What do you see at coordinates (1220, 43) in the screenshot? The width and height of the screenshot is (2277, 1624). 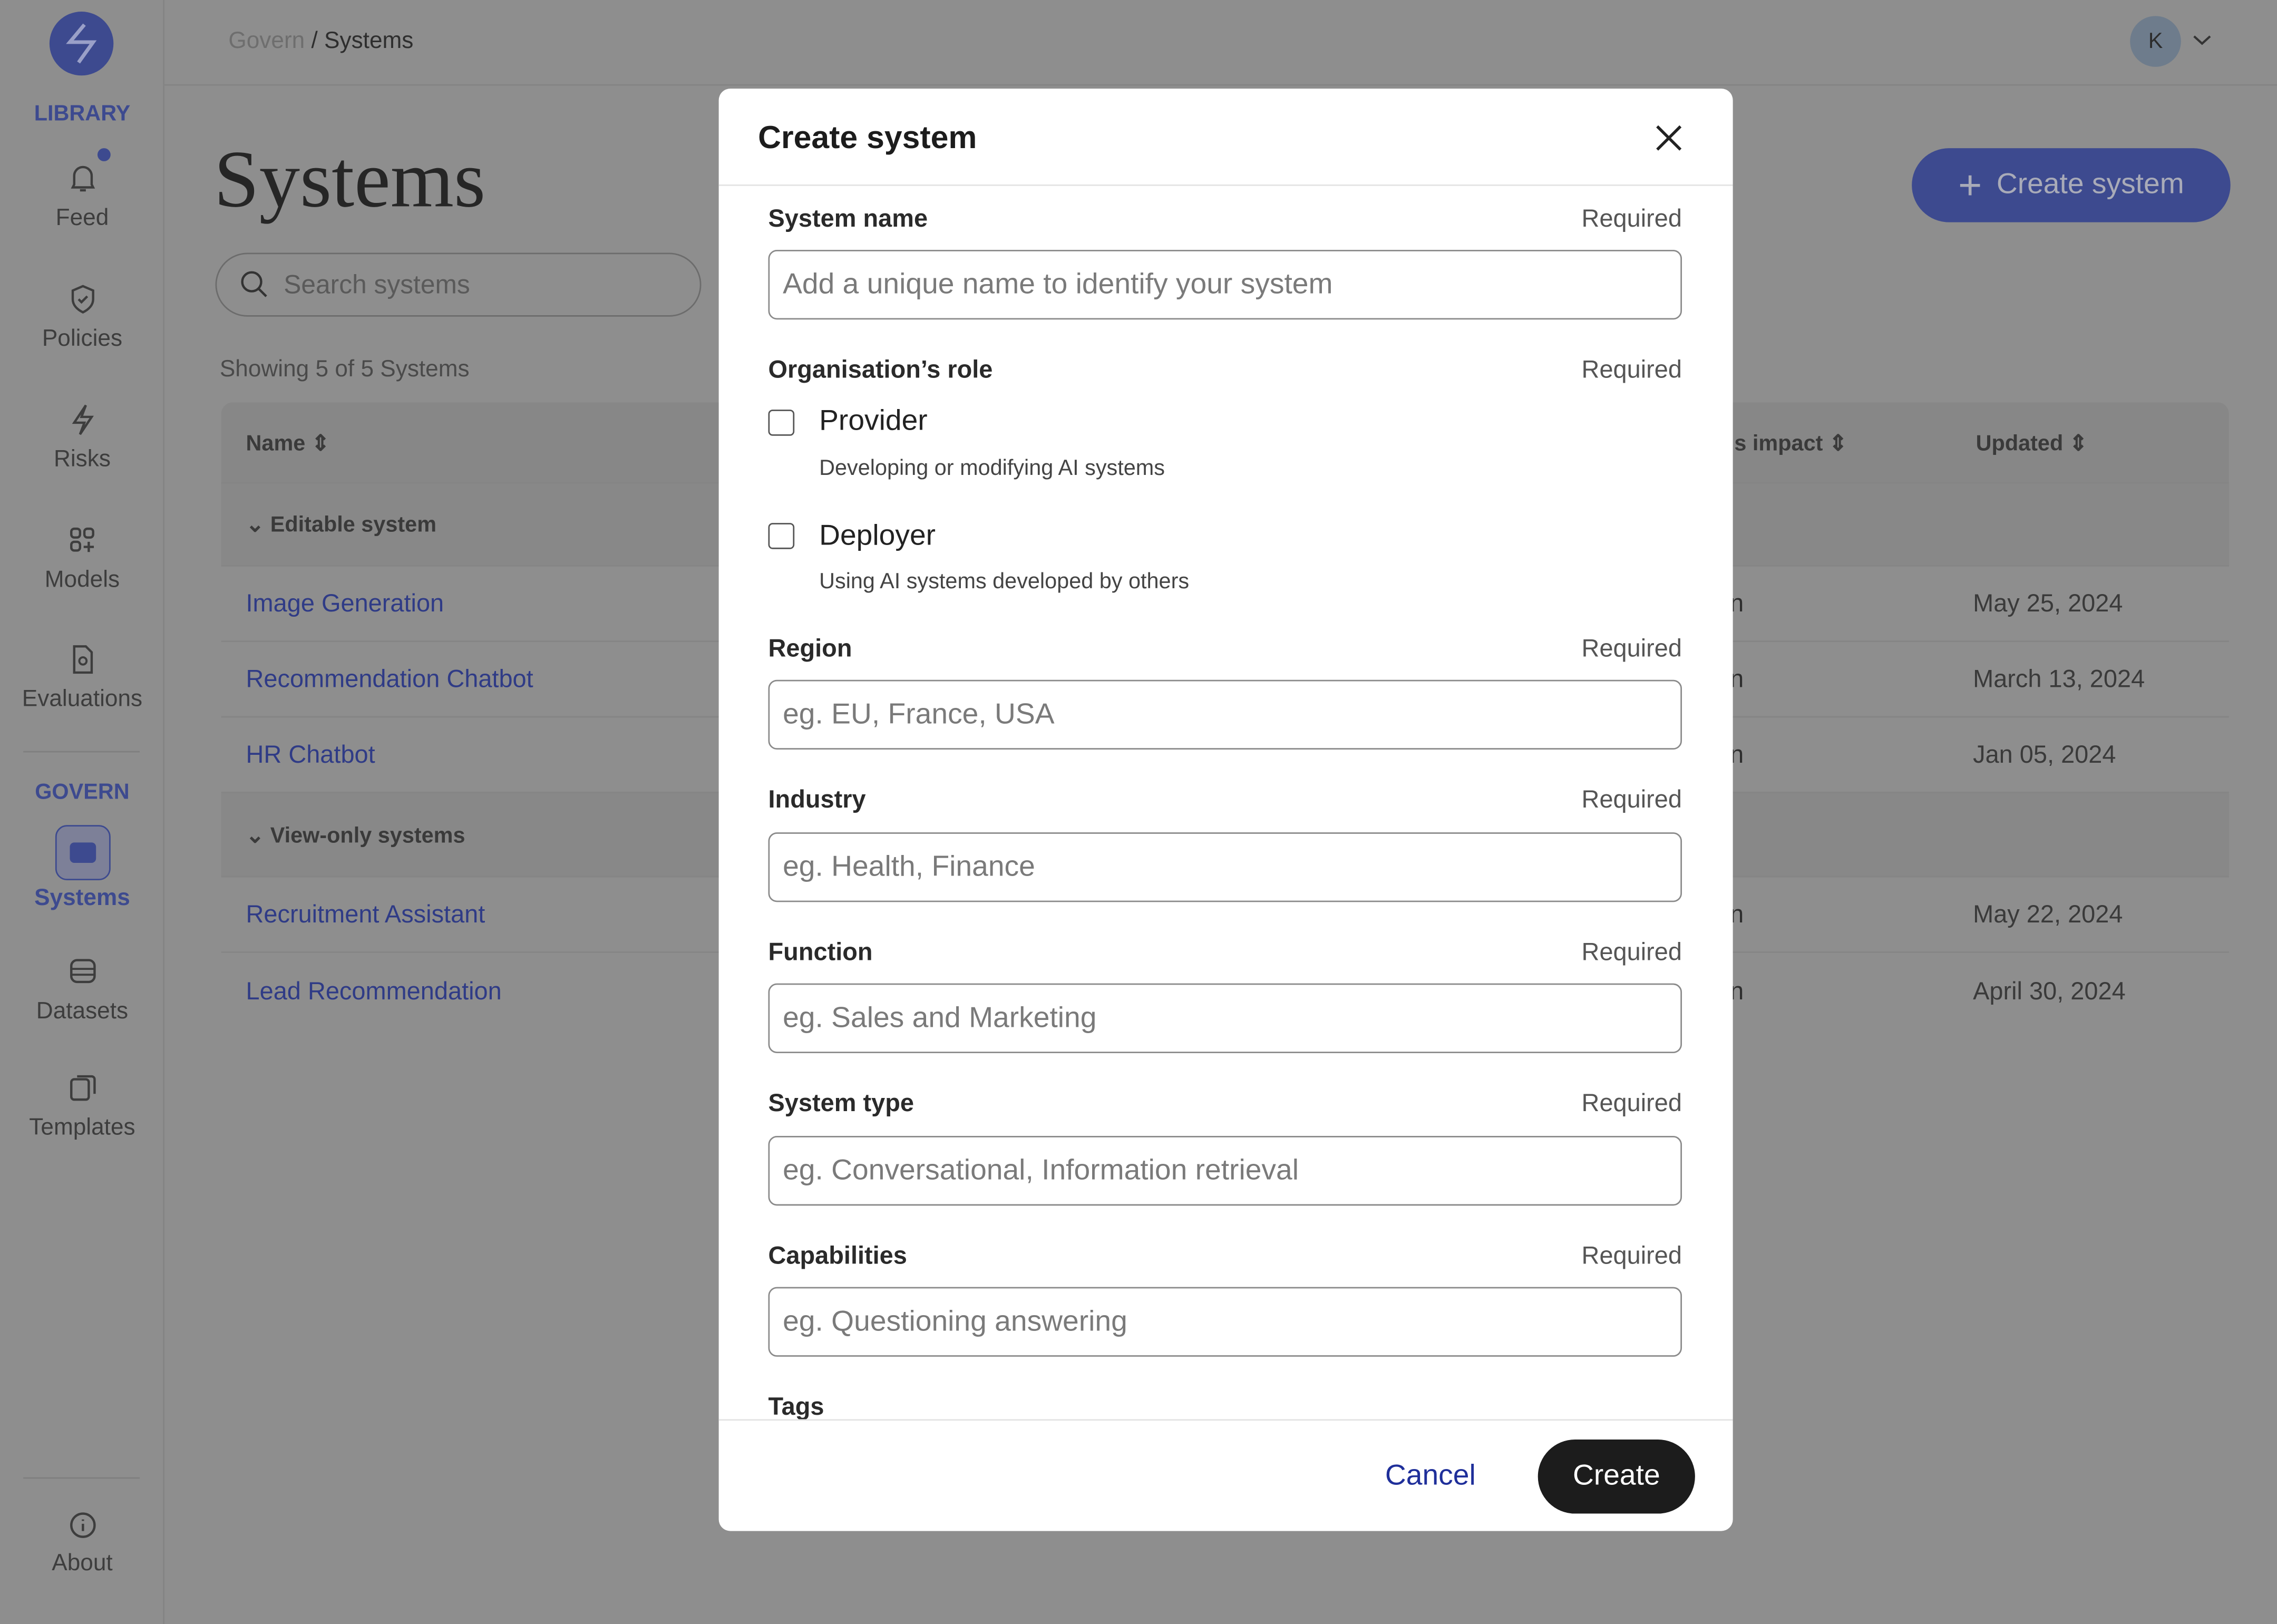 I see `top-bar: Govern / Systems` at bounding box center [1220, 43].